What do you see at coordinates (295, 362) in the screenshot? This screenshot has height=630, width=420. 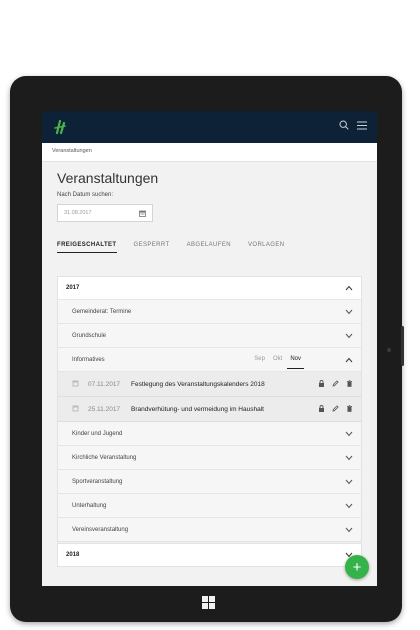 I see `month-tab-active: Nov` at bounding box center [295, 362].